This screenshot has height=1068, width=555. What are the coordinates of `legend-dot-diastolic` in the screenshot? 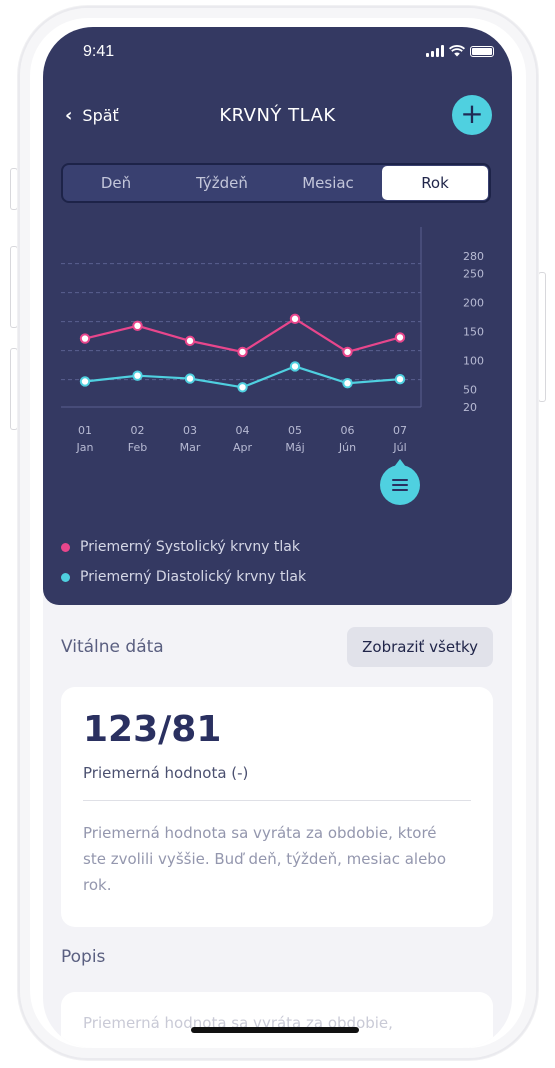 It's located at (65, 577).